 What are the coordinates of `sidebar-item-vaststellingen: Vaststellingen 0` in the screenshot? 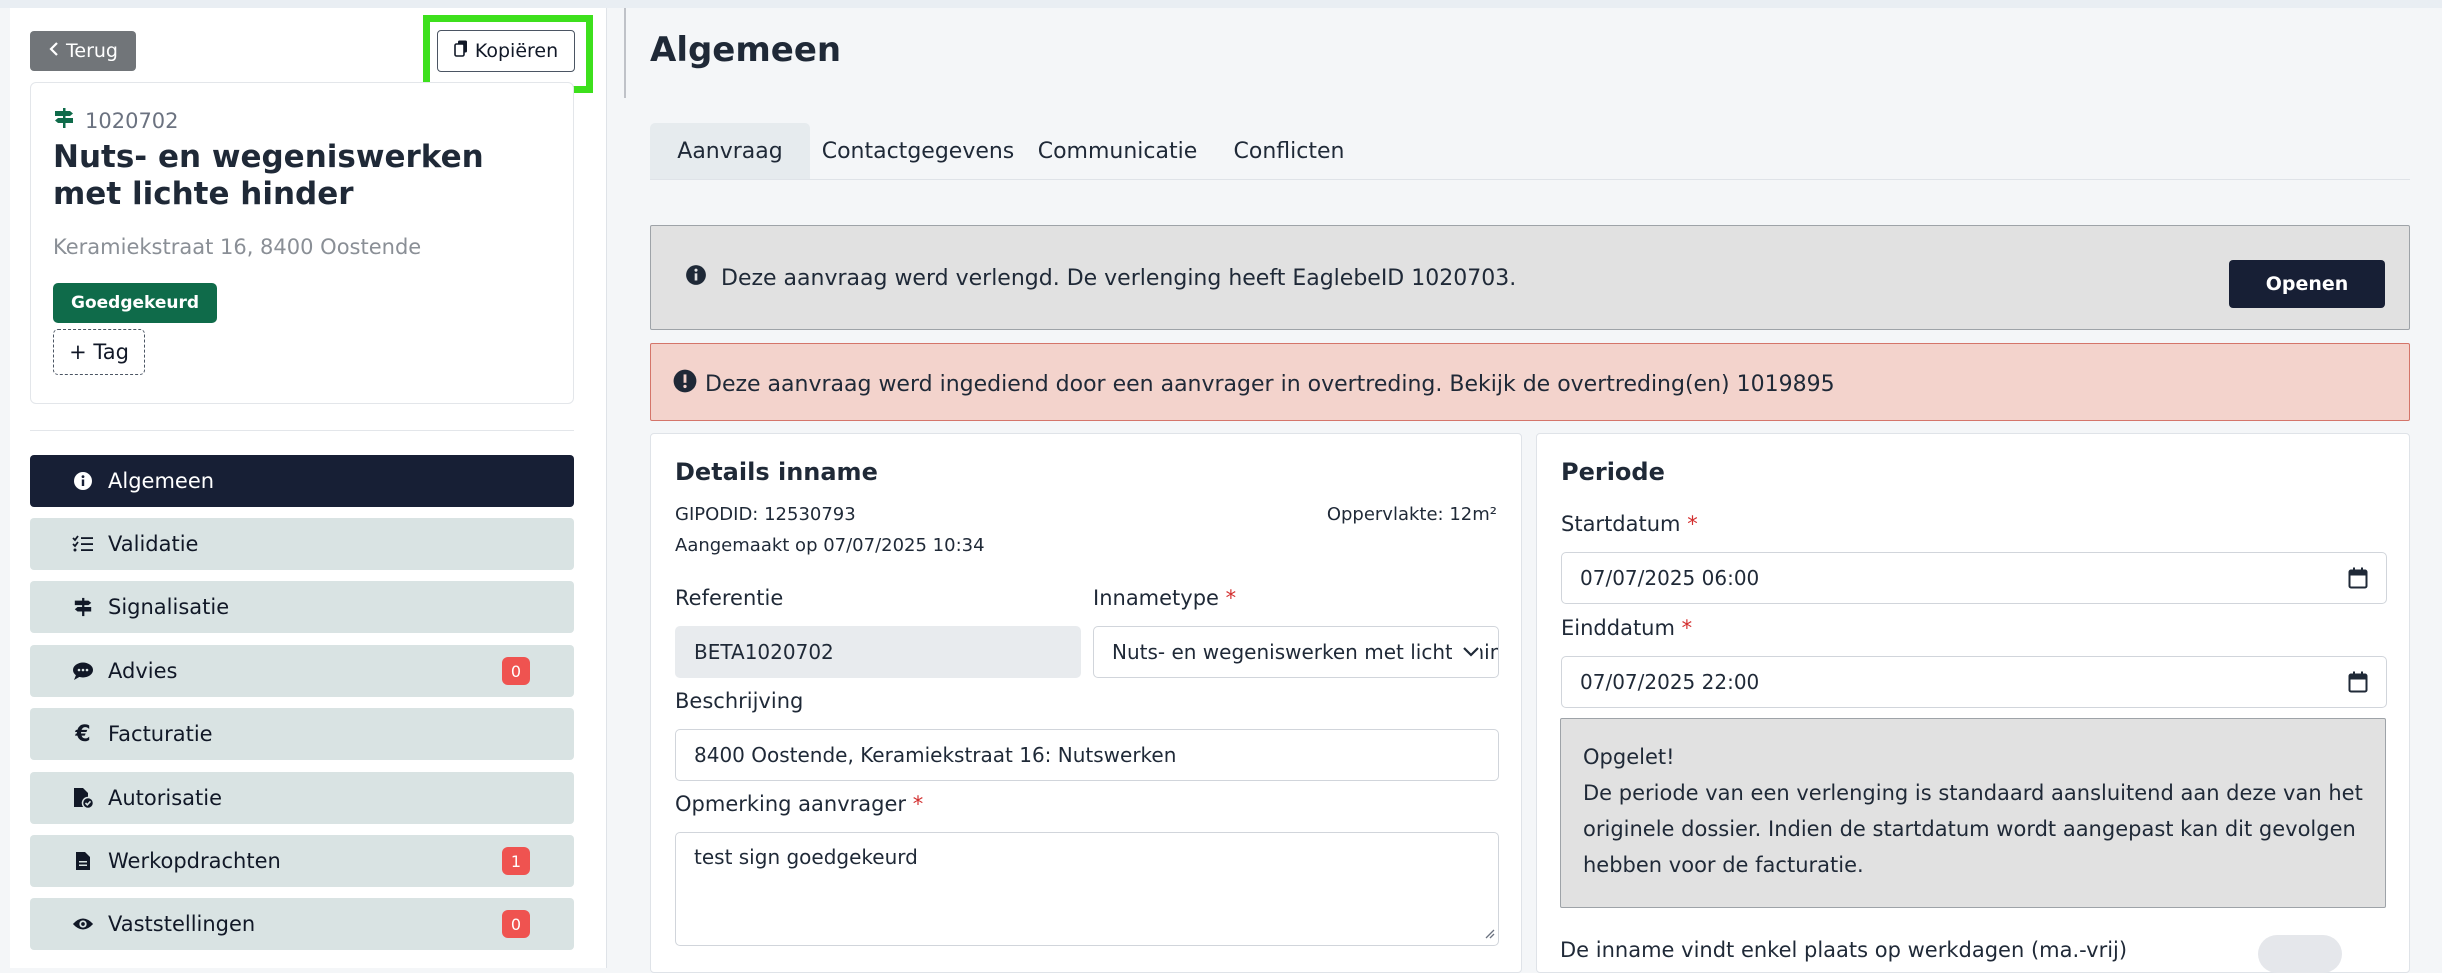 It's located at (302, 924).